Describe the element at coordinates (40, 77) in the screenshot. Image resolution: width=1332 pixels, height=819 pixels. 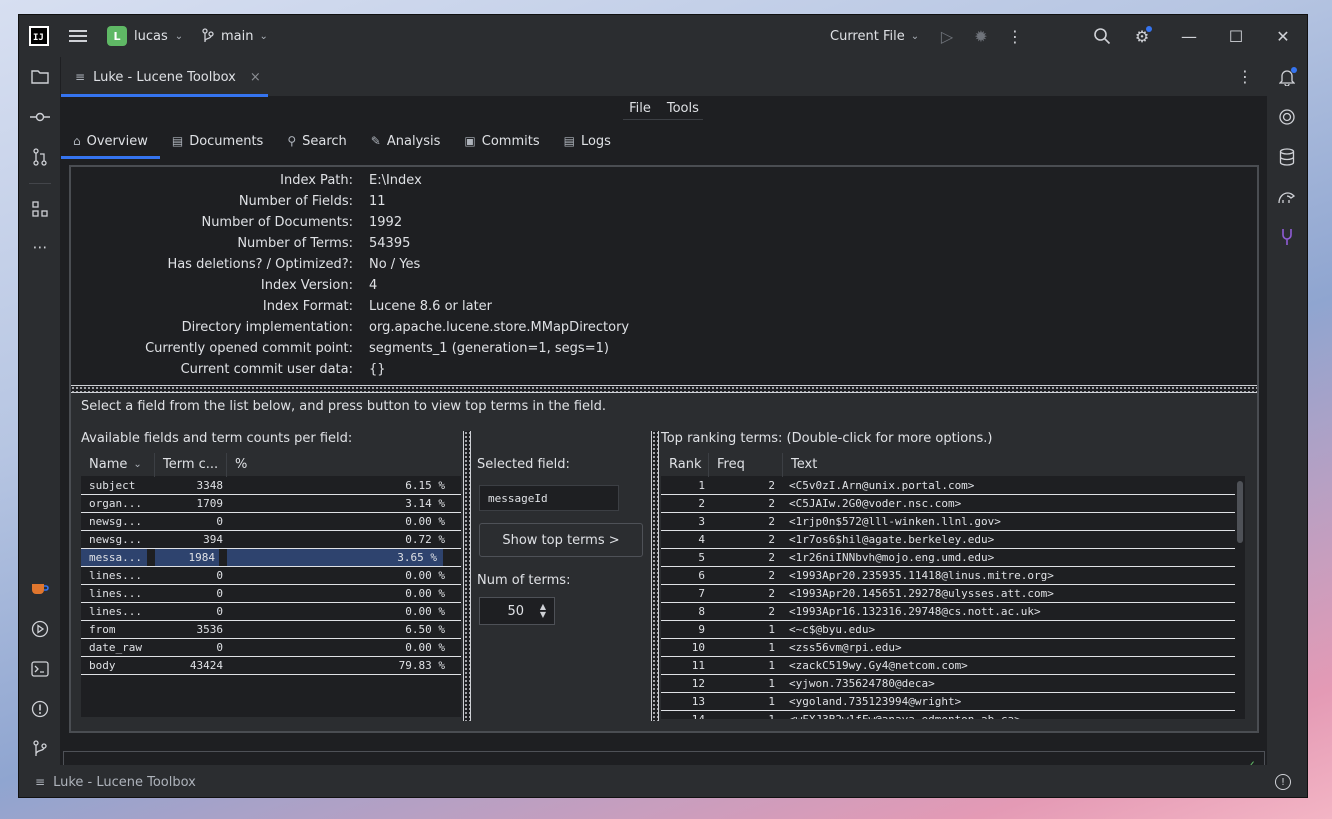
I see `folder-icon` at that location.